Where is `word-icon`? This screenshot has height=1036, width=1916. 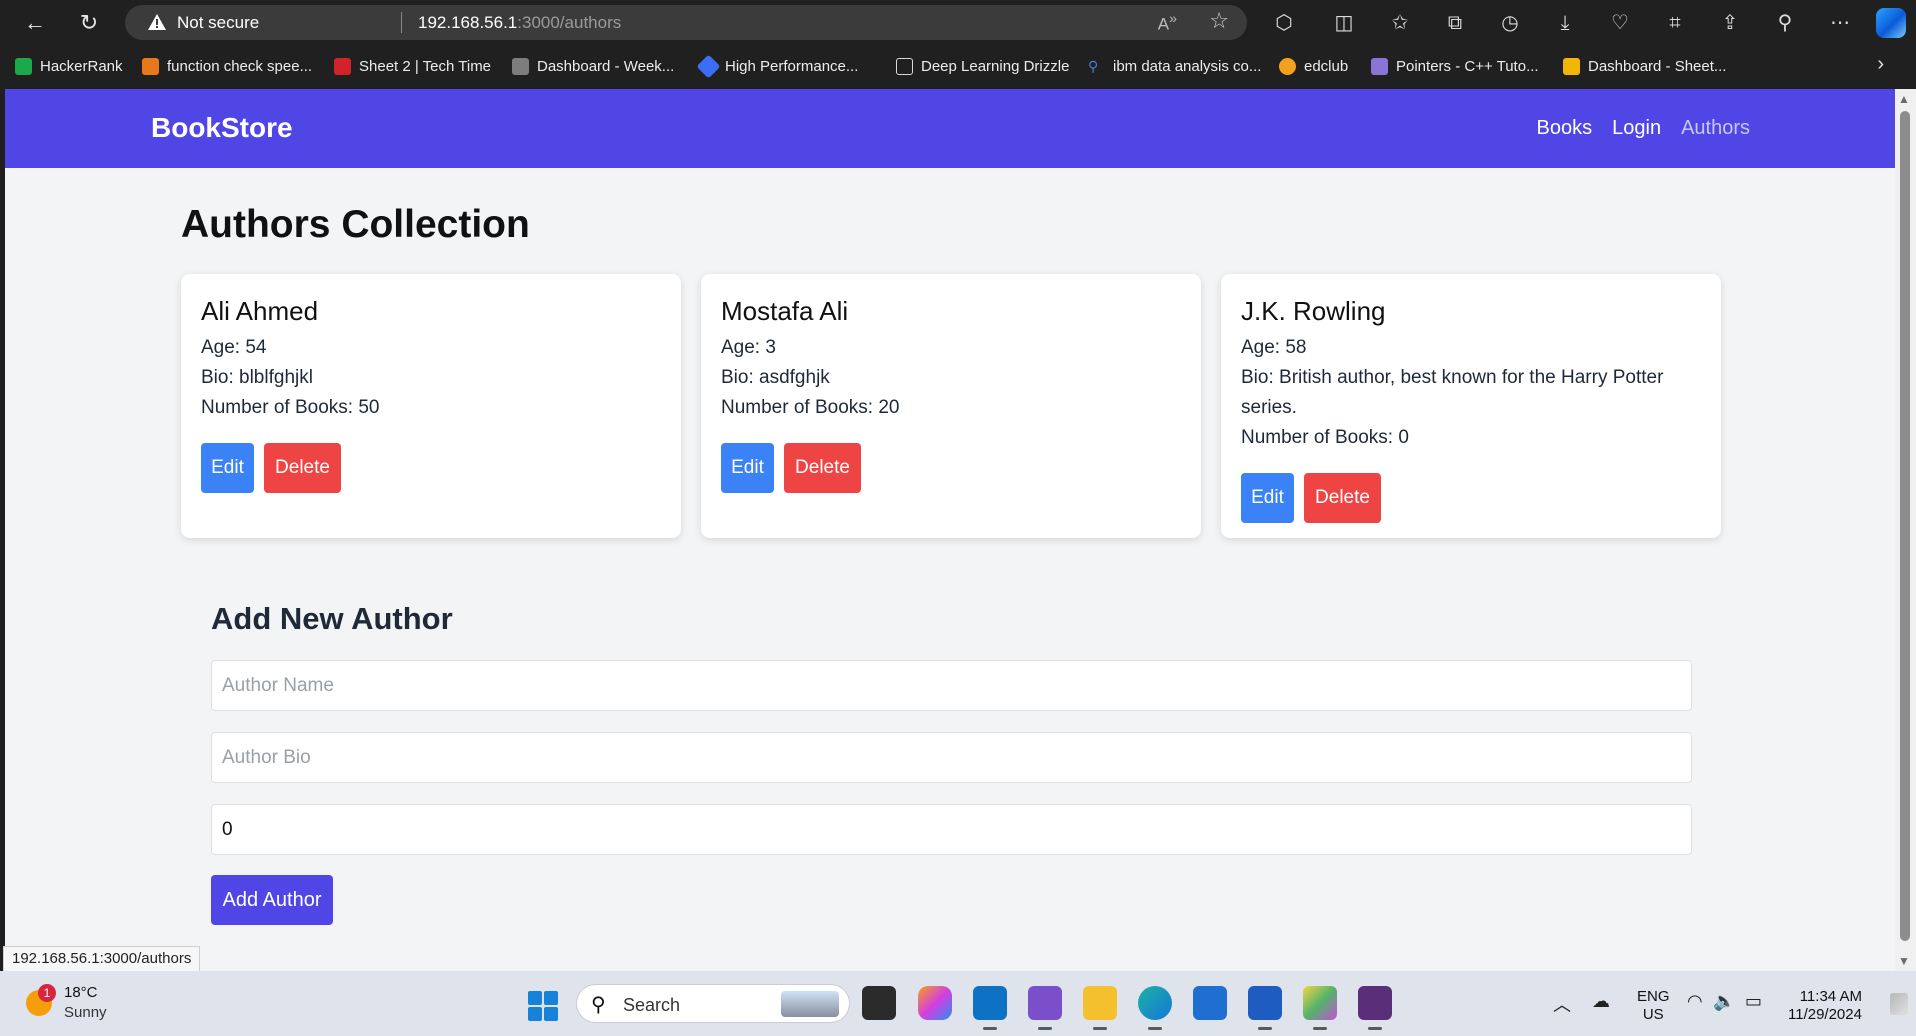
word-icon is located at coordinates (1265, 1008).